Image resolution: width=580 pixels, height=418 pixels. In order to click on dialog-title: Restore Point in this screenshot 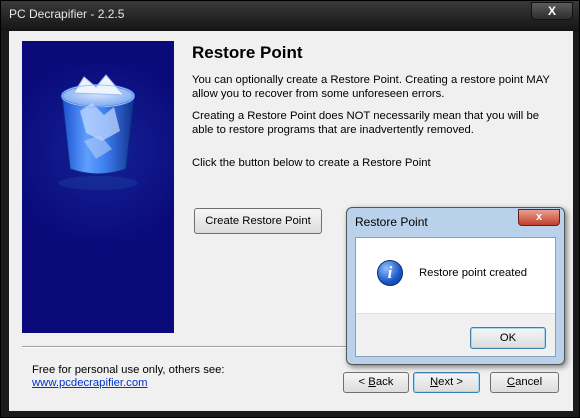, I will do `click(391, 222)`.